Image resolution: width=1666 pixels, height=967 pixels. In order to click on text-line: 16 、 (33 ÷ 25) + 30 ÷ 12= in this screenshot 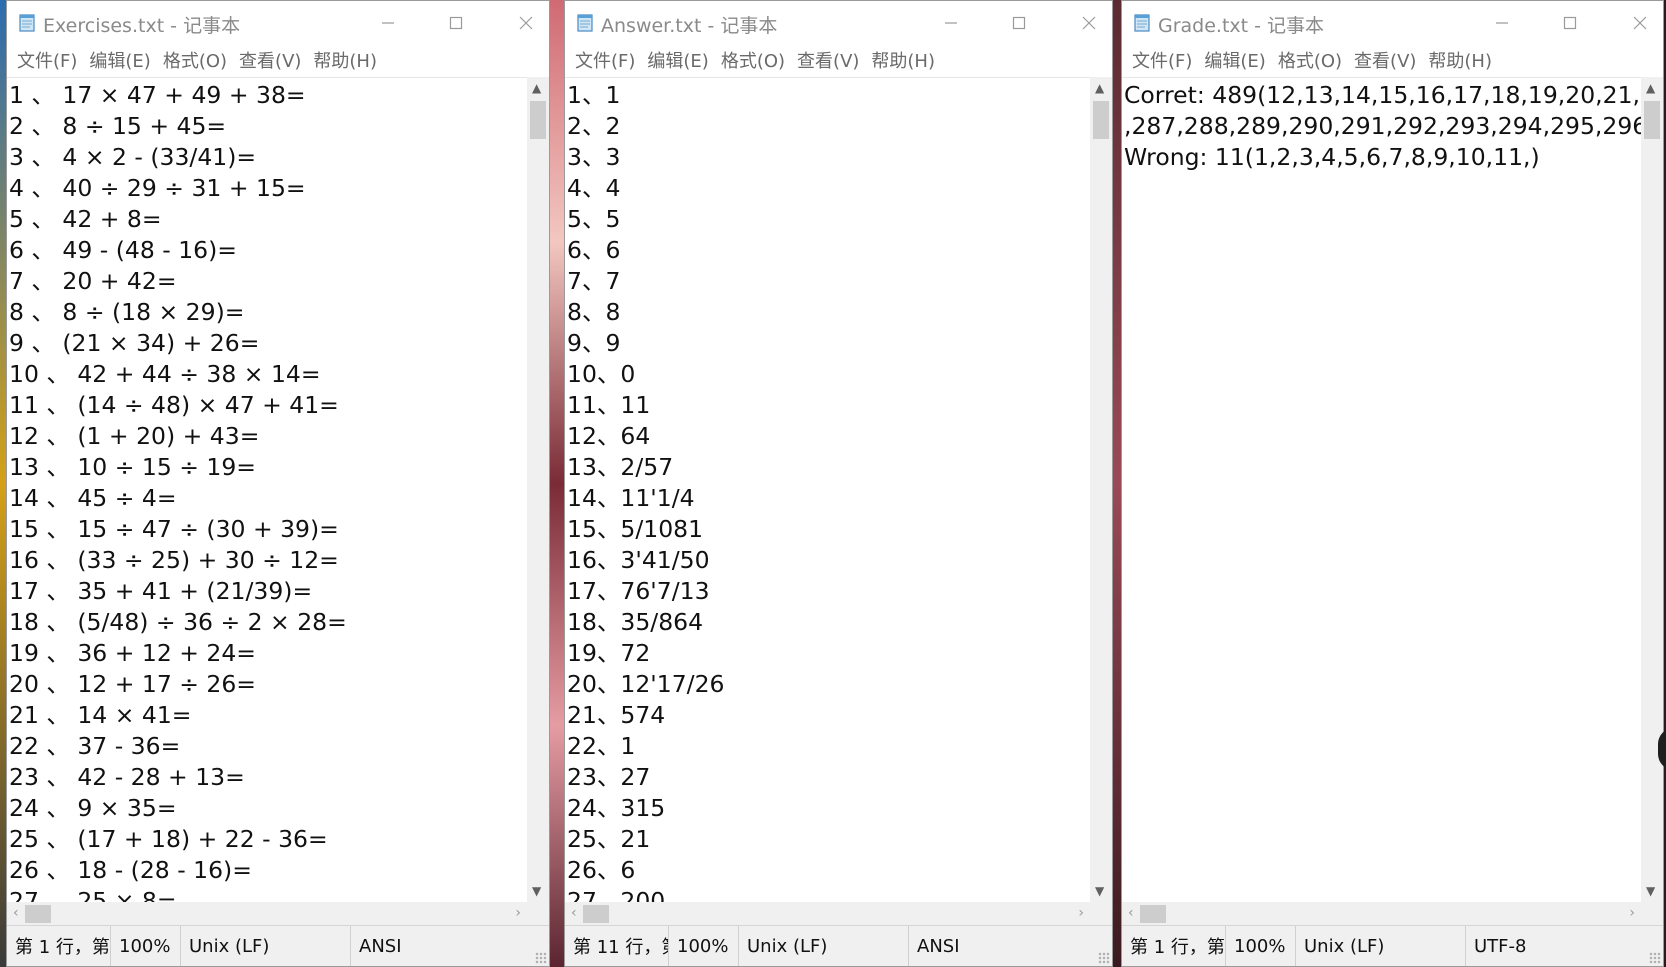, I will do `click(174, 560)`.